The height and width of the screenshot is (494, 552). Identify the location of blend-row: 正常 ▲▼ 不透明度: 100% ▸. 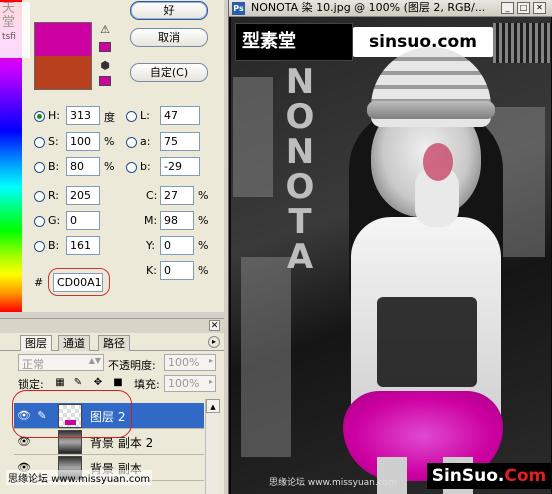
(112, 362).